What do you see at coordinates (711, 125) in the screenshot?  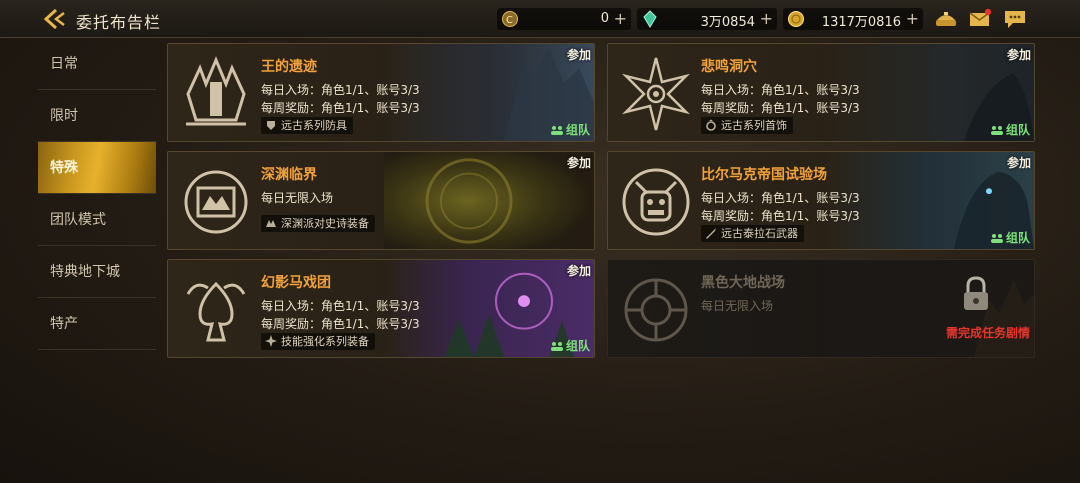 I see `ring-icon` at bounding box center [711, 125].